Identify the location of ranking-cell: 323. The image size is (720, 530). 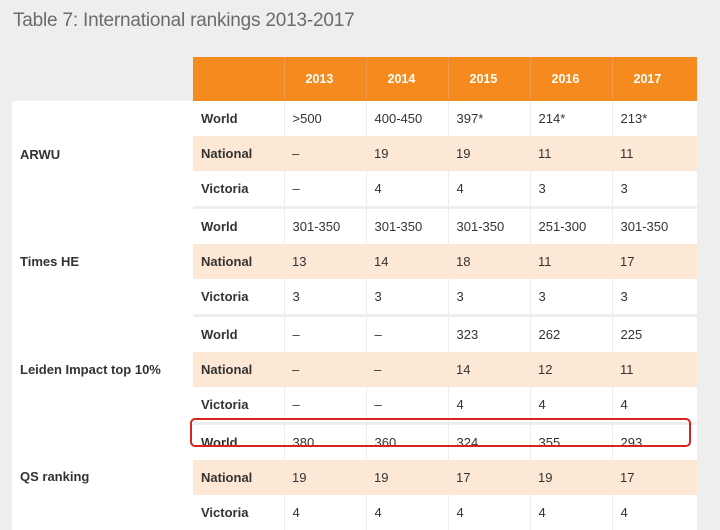
(489, 334).